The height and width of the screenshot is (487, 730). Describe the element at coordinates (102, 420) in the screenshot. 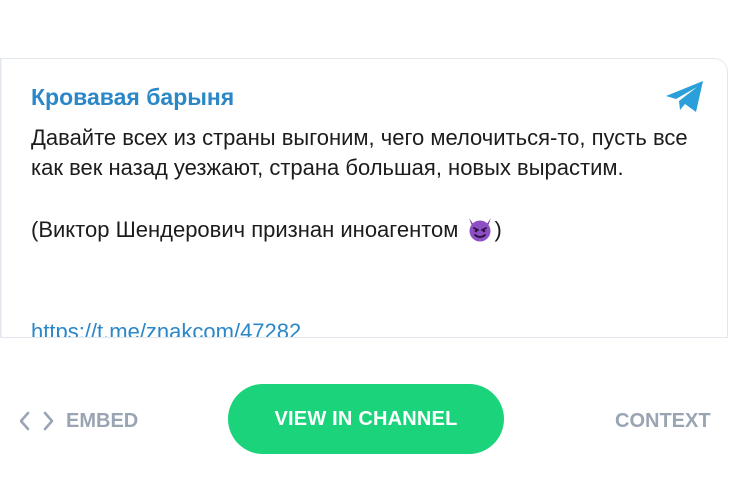

I see `embed-label: EMBED` at that location.